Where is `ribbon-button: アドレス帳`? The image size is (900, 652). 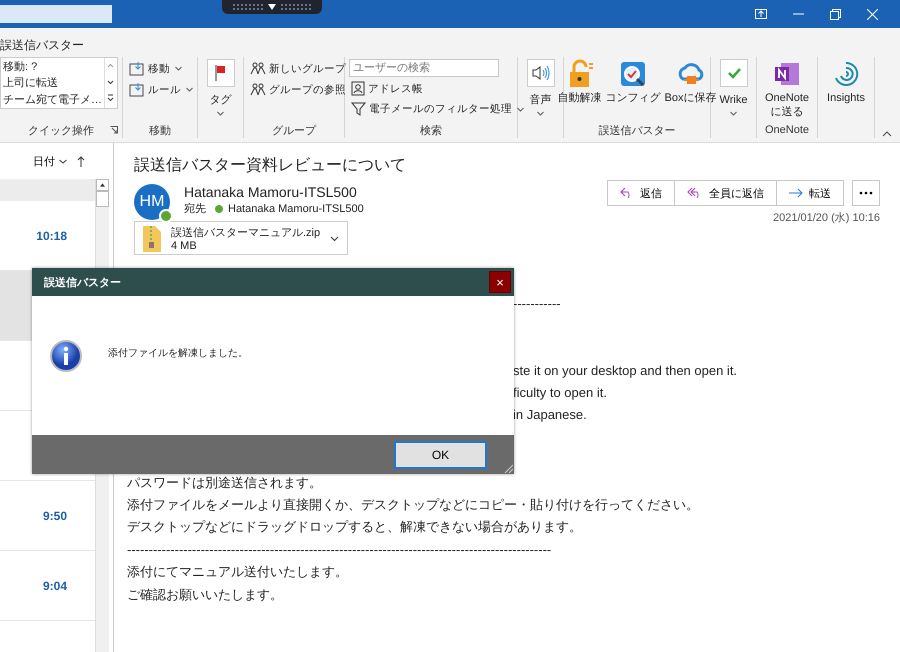
ribbon-button: アドレス帳 is located at coordinates (387, 88).